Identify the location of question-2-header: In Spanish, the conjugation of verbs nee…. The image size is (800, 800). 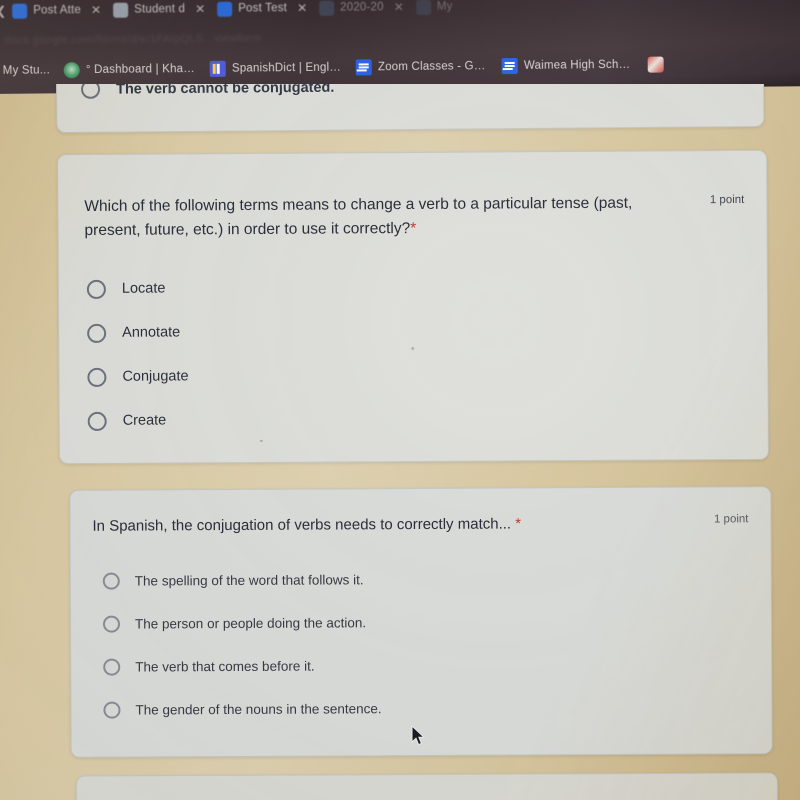
(420, 512).